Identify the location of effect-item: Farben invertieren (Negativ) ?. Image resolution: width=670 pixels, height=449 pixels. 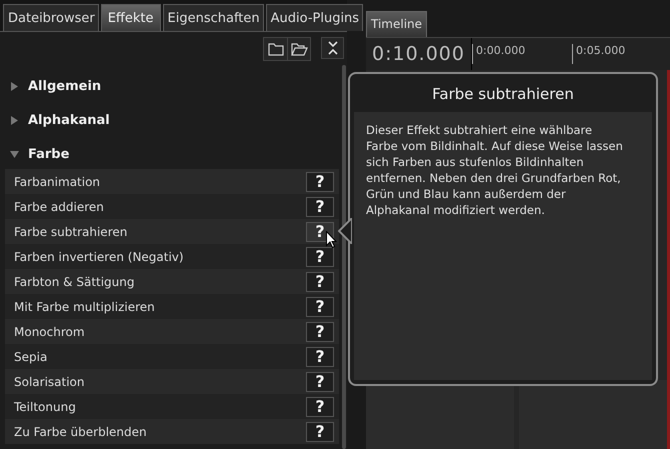
(172, 256).